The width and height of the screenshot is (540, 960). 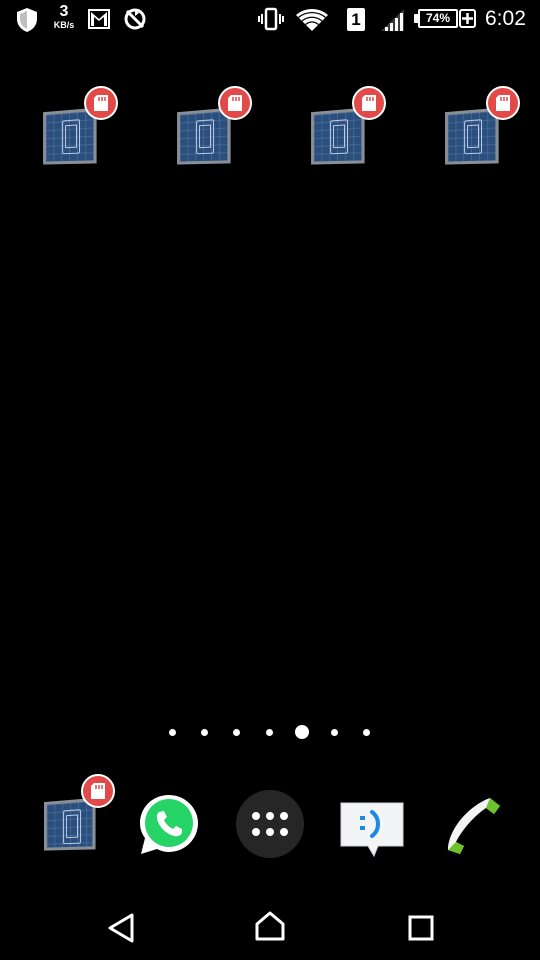 What do you see at coordinates (392, 20) in the screenshot?
I see `signal-icon` at bounding box center [392, 20].